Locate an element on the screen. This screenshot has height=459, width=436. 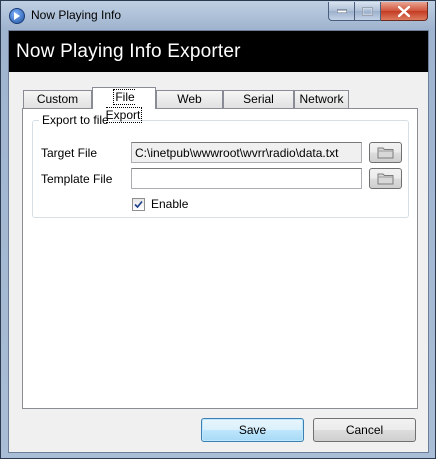
tab-custom-title: Custom Title is located at coordinates (57, 106).